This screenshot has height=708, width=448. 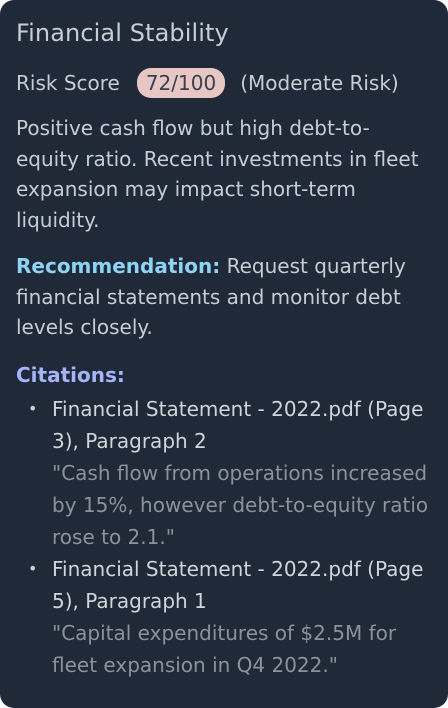 I want to click on citations-title: Citations:, so click(x=70, y=374).